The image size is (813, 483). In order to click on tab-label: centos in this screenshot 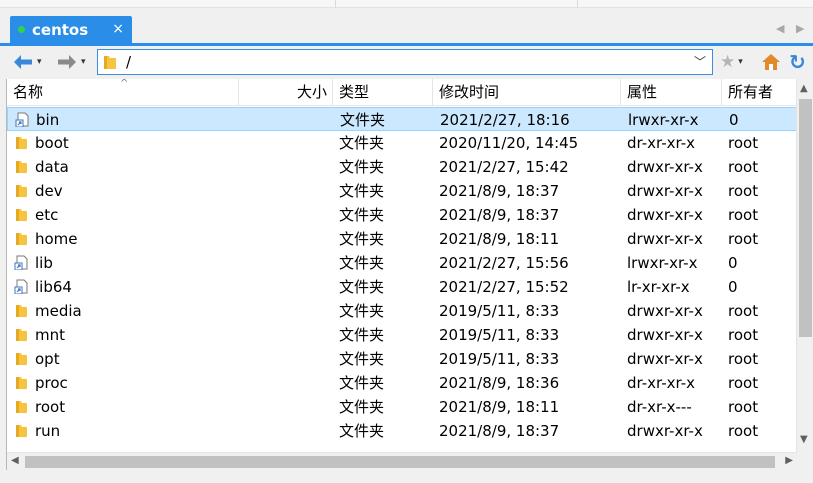, I will do `click(60, 29)`.